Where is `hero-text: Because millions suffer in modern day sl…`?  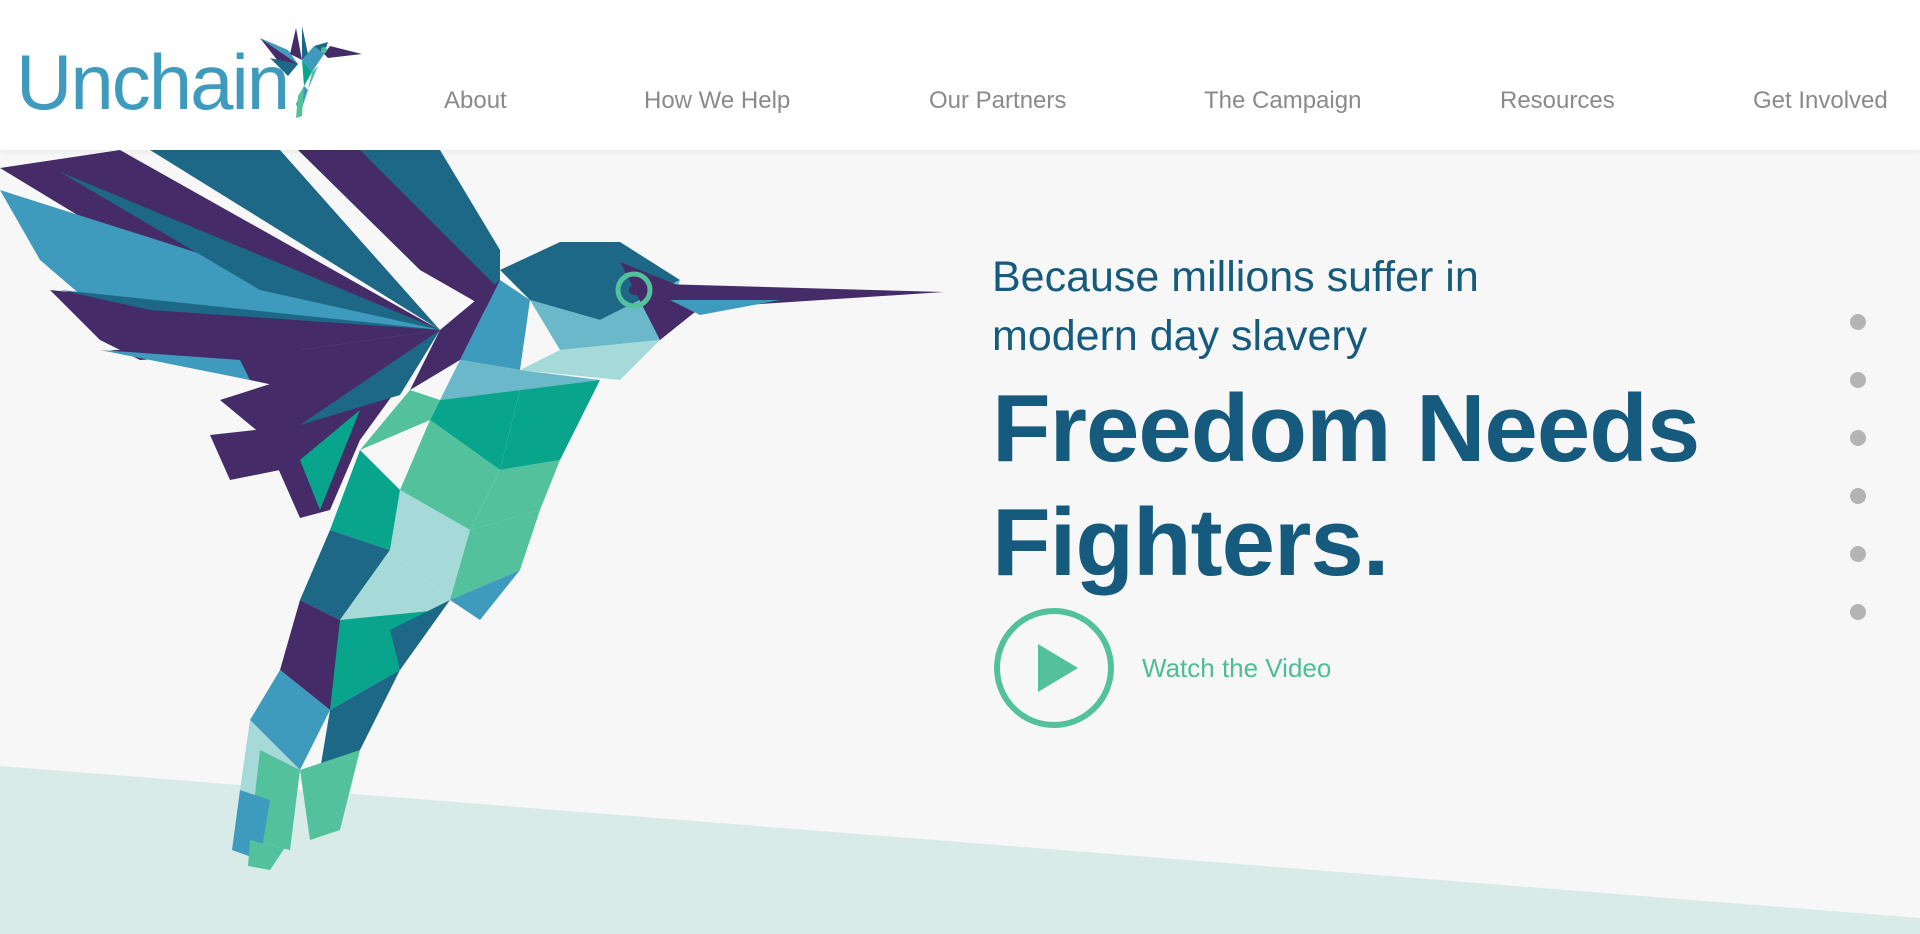 hero-text: Because millions suffer in modern day sl… is located at coordinates (1372, 424).